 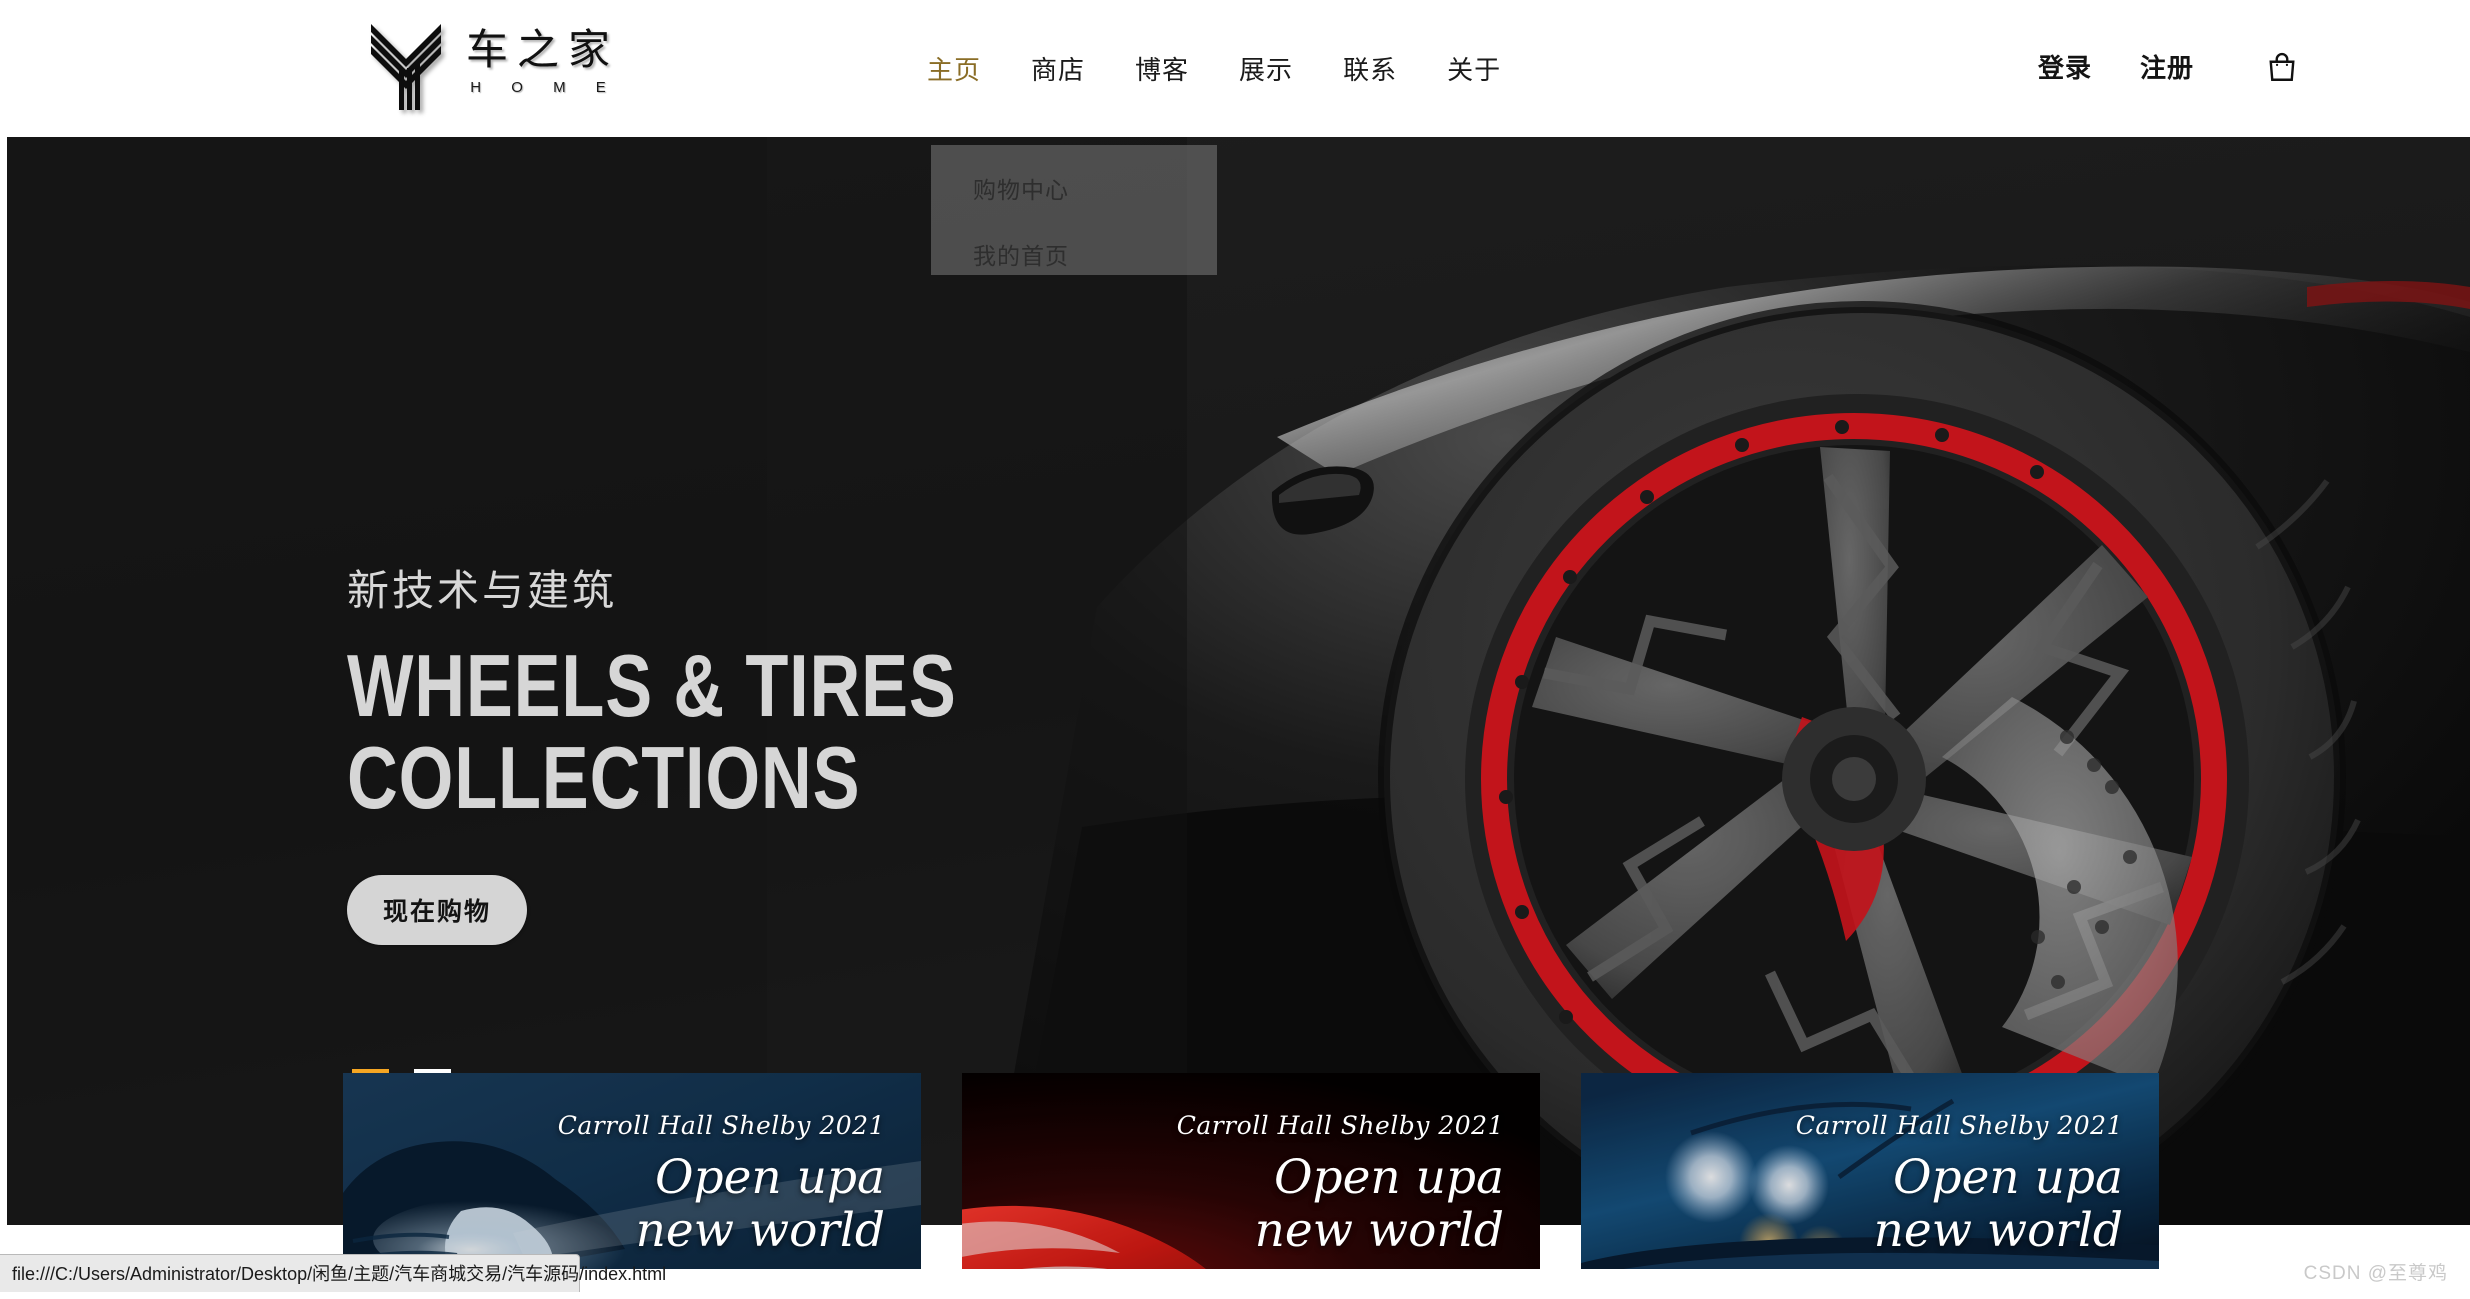 I want to click on nav-item-home: 主页, so click(x=954, y=68).